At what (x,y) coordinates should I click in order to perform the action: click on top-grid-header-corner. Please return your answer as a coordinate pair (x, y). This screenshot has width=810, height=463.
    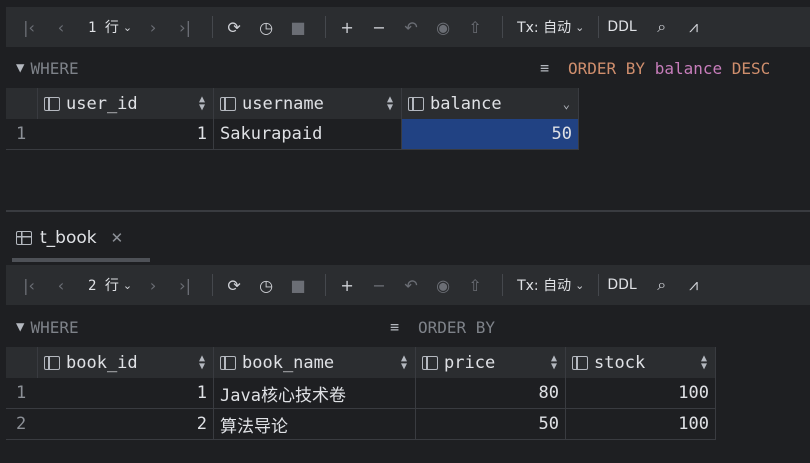
    Looking at the image, I should click on (22, 103).